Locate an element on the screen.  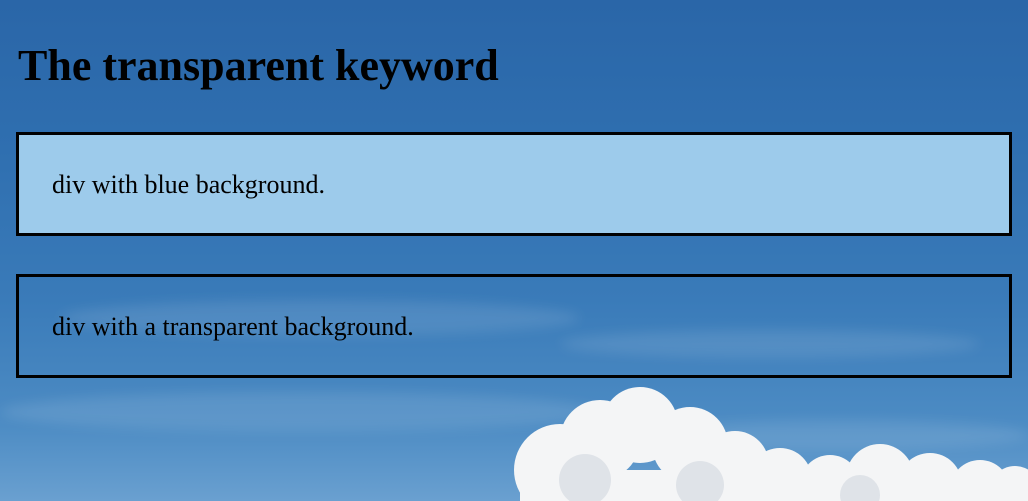
blue-div-text: div with blue background. is located at coordinates (188, 184).